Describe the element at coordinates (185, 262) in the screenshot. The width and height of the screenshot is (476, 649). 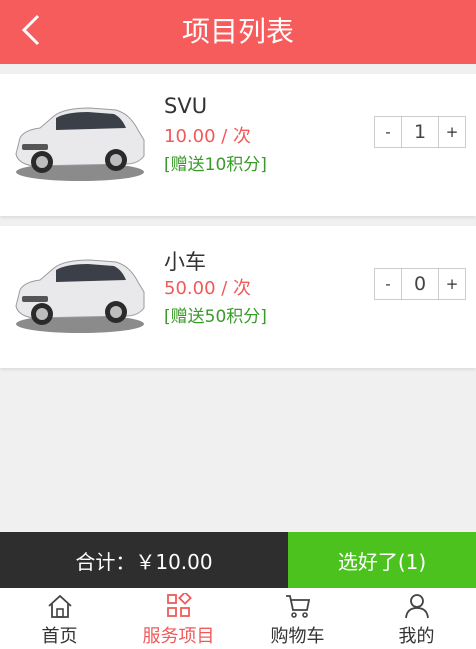
I see `item-name: 小车` at that location.